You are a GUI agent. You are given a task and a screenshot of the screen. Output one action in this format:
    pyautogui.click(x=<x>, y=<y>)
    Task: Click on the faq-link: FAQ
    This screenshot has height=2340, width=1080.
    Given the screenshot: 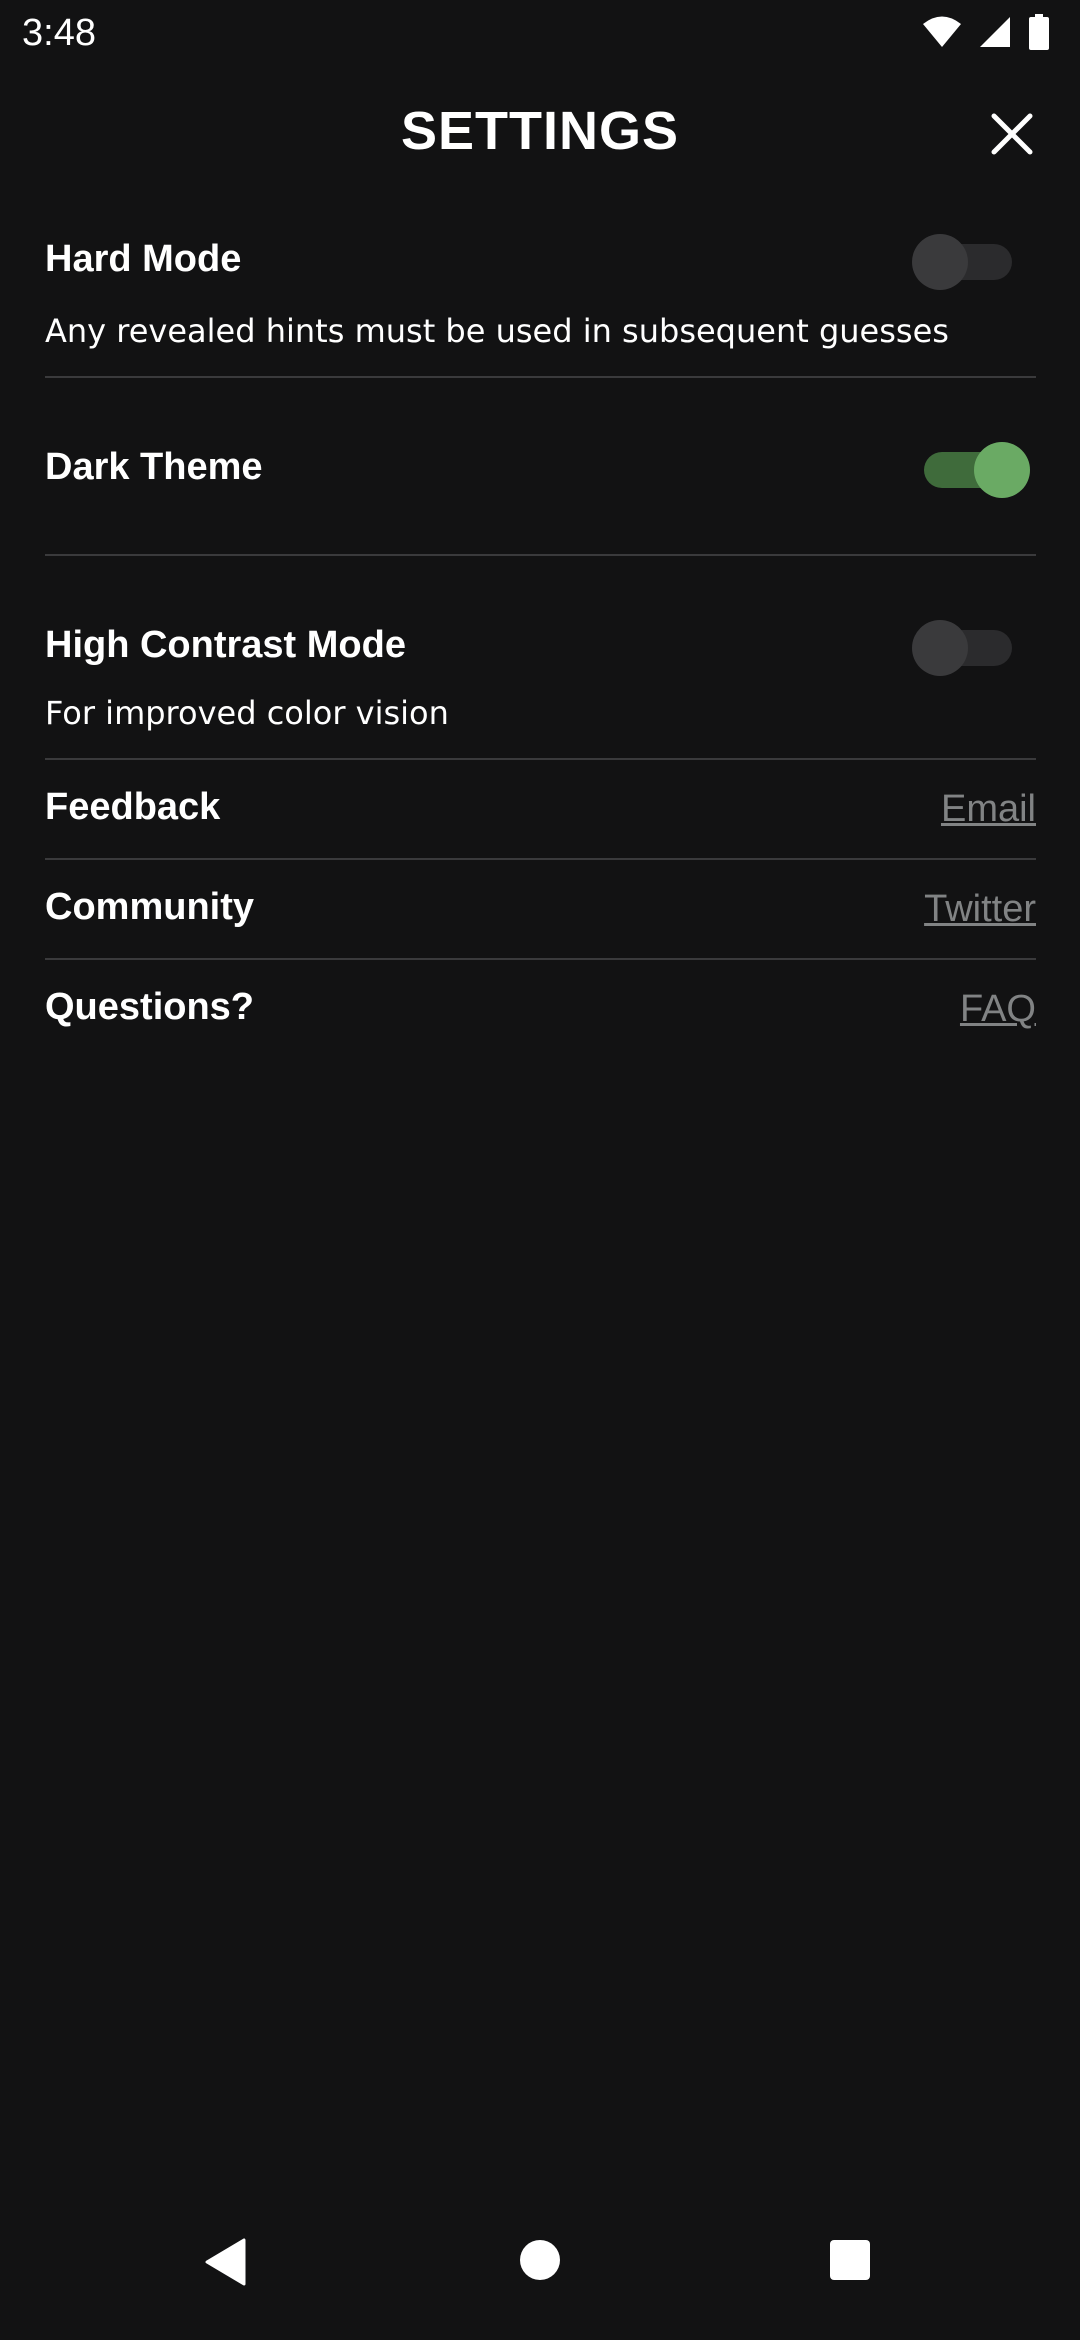 What is the action you would take?
    pyautogui.click(x=998, y=1009)
    